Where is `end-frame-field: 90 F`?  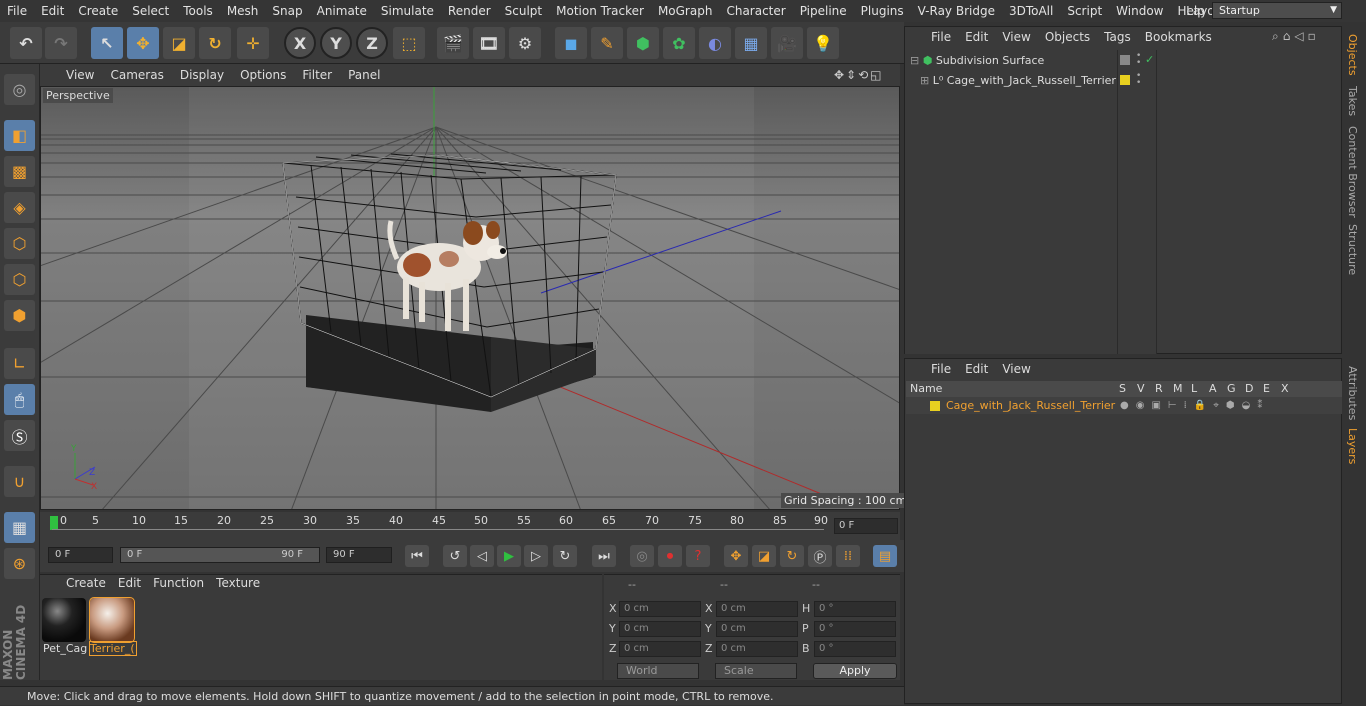 end-frame-field: 90 F is located at coordinates (359, 555).